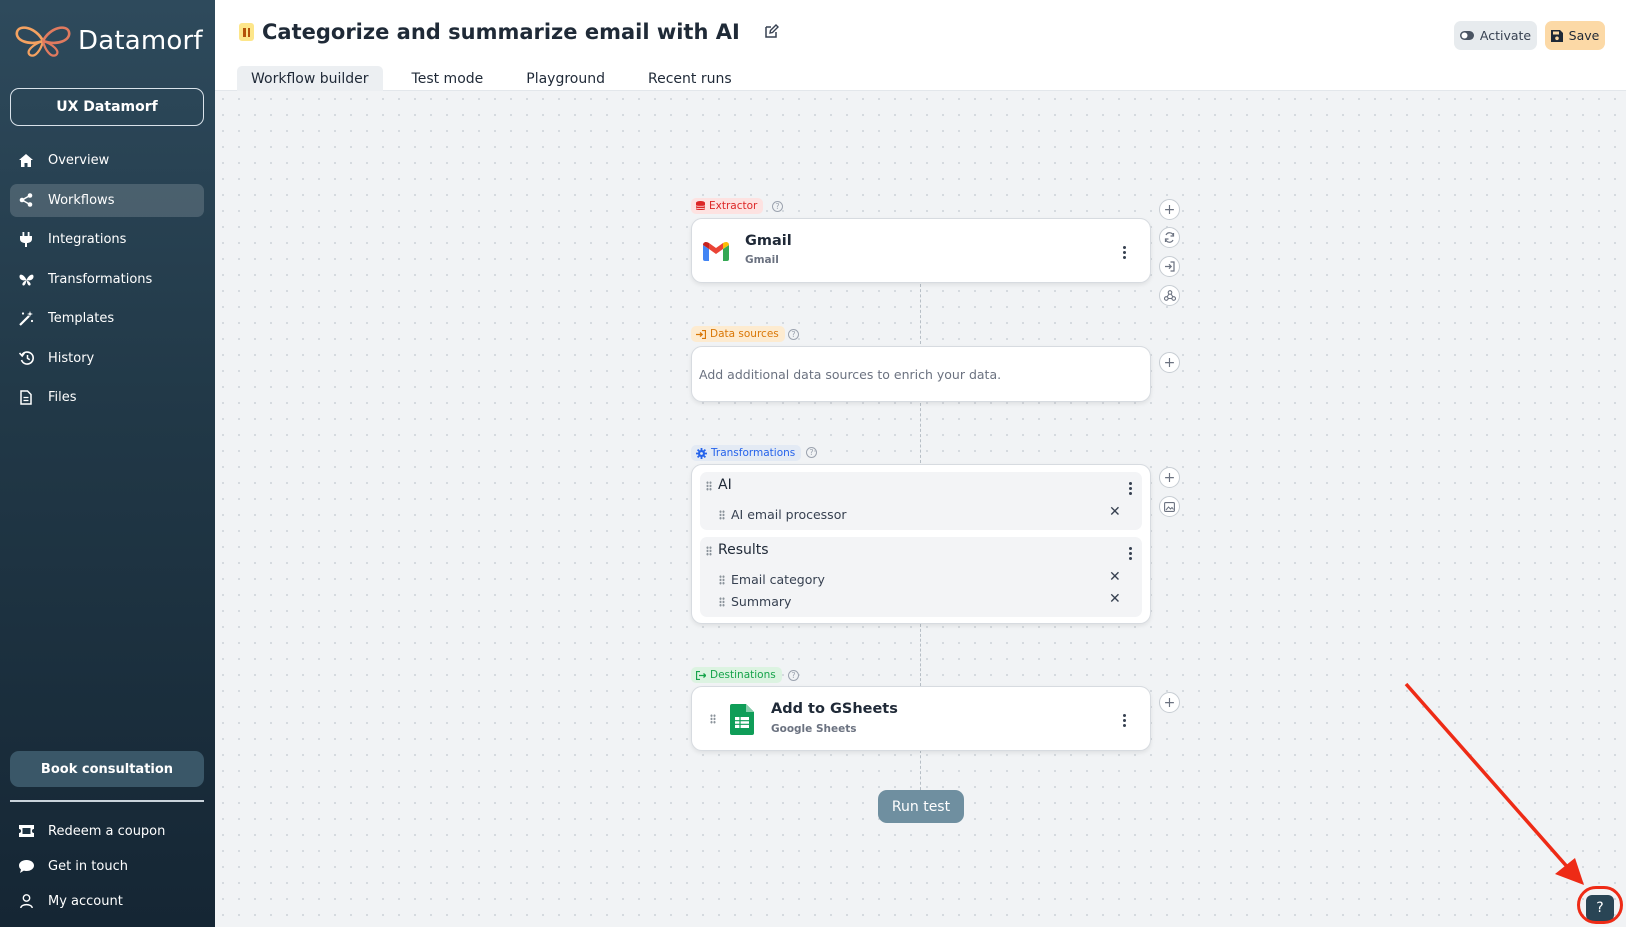 This screenshot has height=927, width=1626. What do you see at coordinates (768, 241) in the screenshot?
I see `extractor-name: Gmail` at bounding box center [768, 241].